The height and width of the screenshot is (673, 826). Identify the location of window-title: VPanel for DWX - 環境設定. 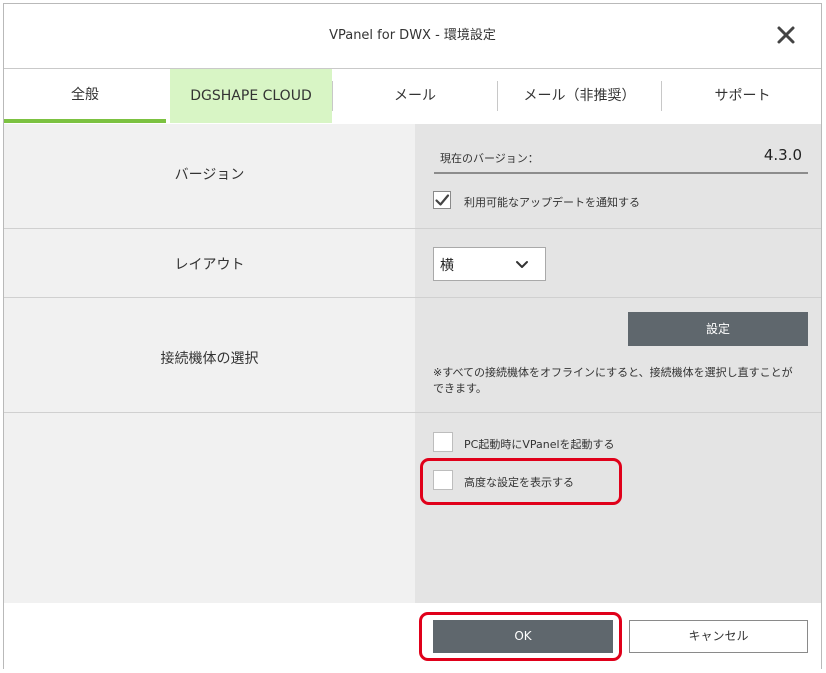
(412, 35).